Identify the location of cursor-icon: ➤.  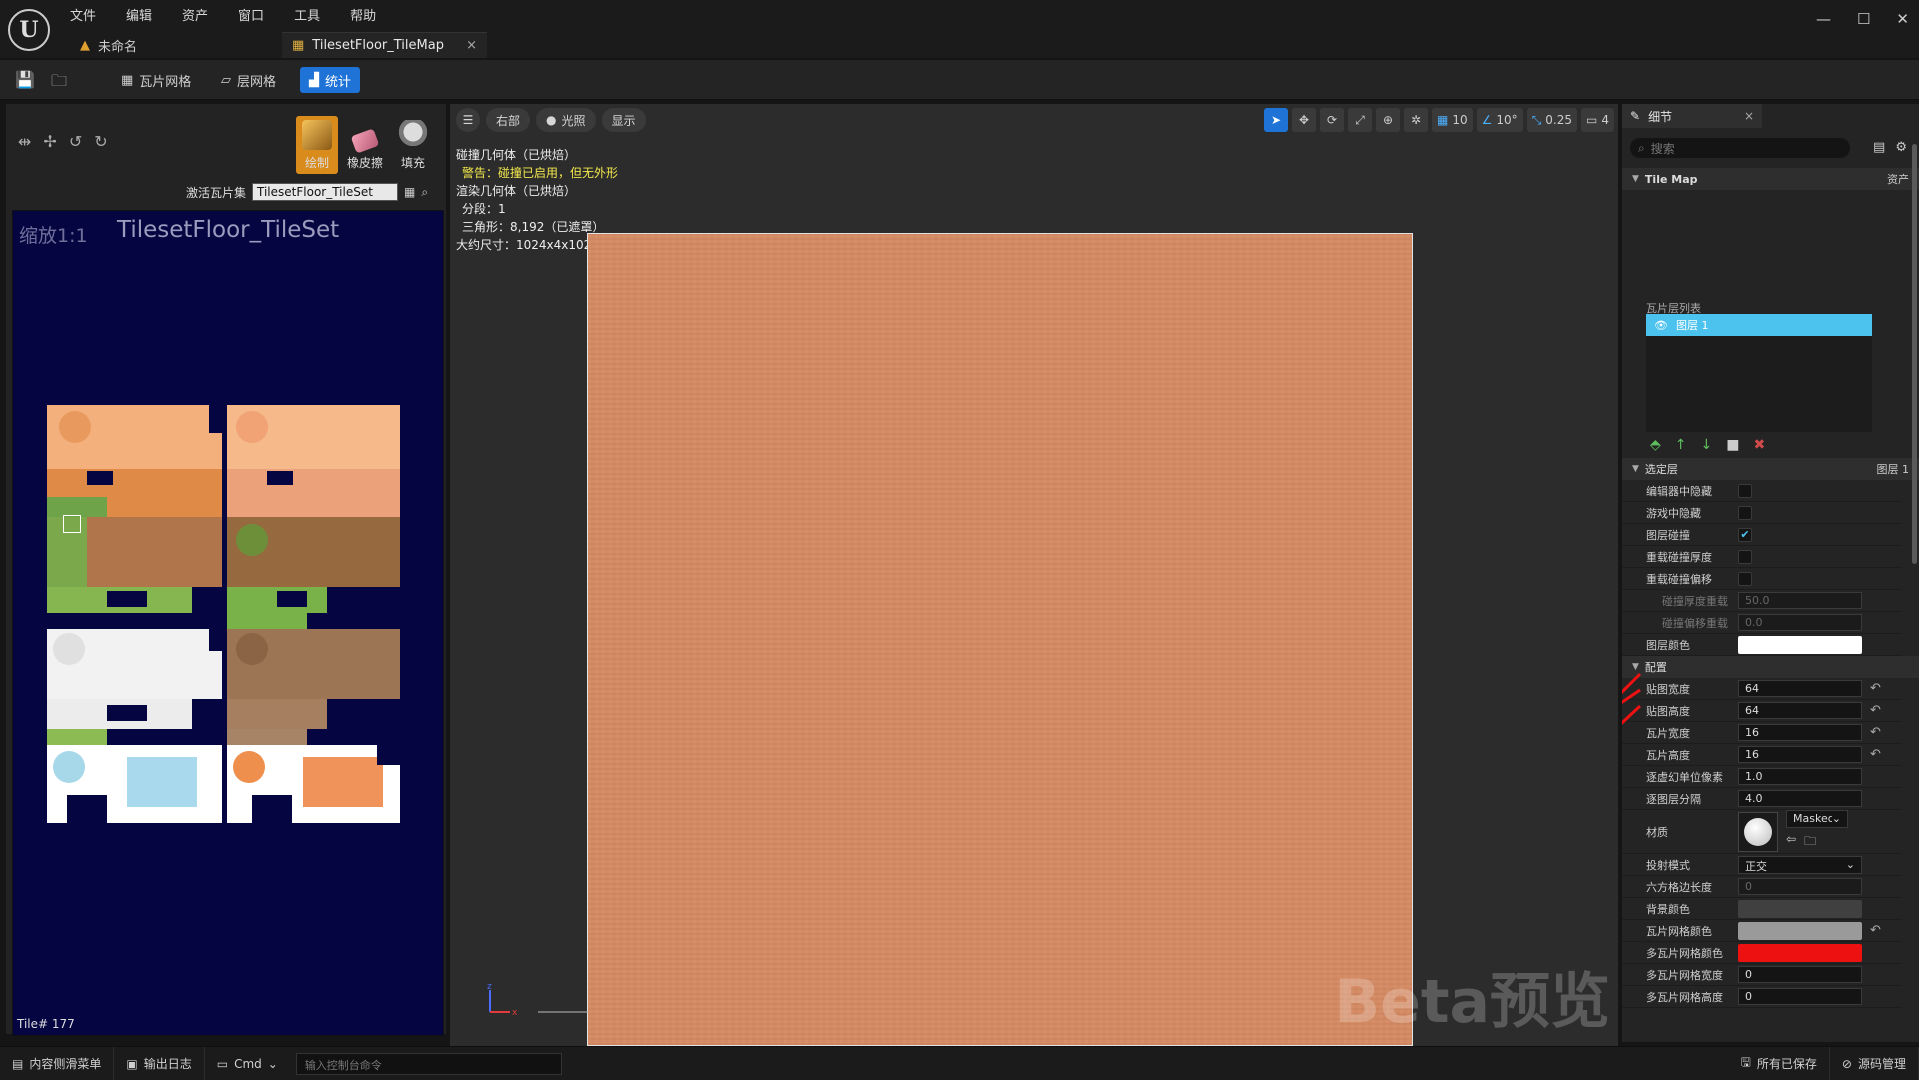
(1276, 120).